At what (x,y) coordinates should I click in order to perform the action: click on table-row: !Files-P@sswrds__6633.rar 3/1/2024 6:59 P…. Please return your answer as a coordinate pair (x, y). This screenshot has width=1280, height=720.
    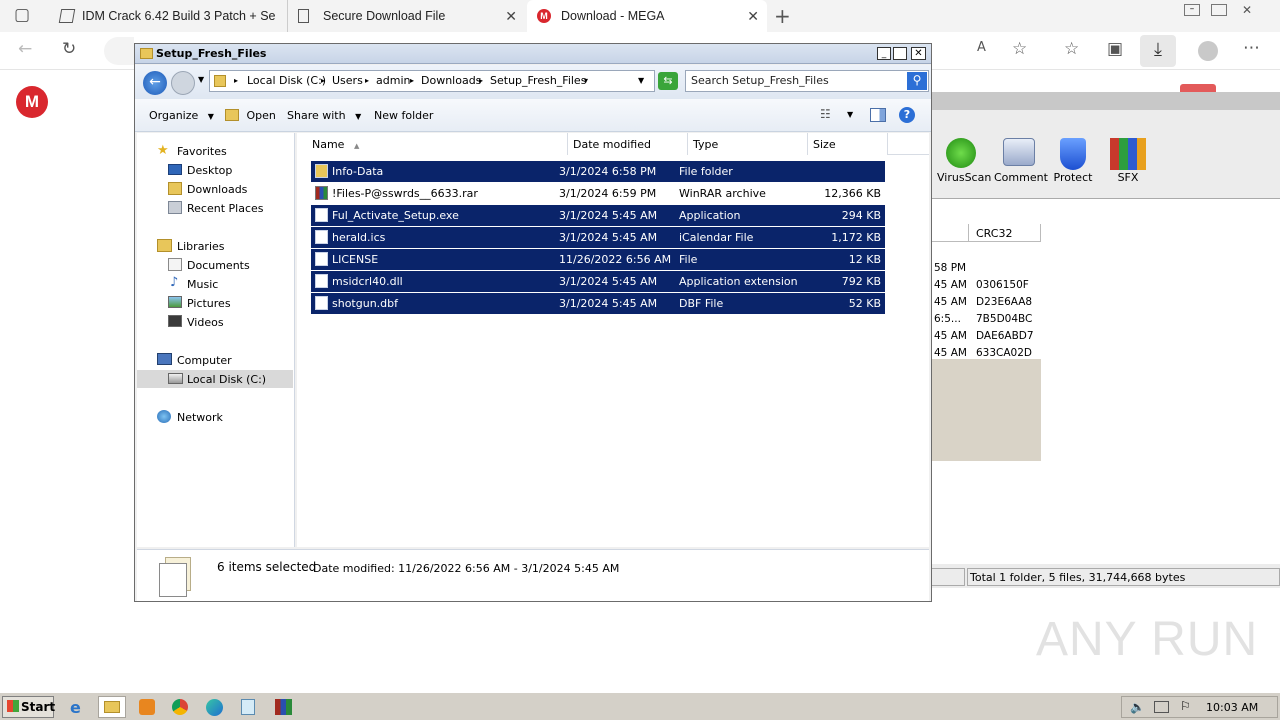
    Looking at the image, I should click on (598, 193).